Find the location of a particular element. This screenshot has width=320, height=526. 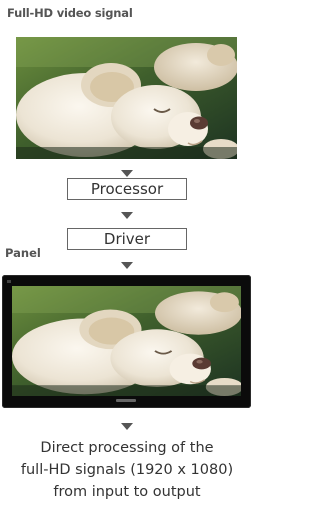

caption-line-2: full-HD signals (1920 x 1080) is located at coordinates (127, 470).